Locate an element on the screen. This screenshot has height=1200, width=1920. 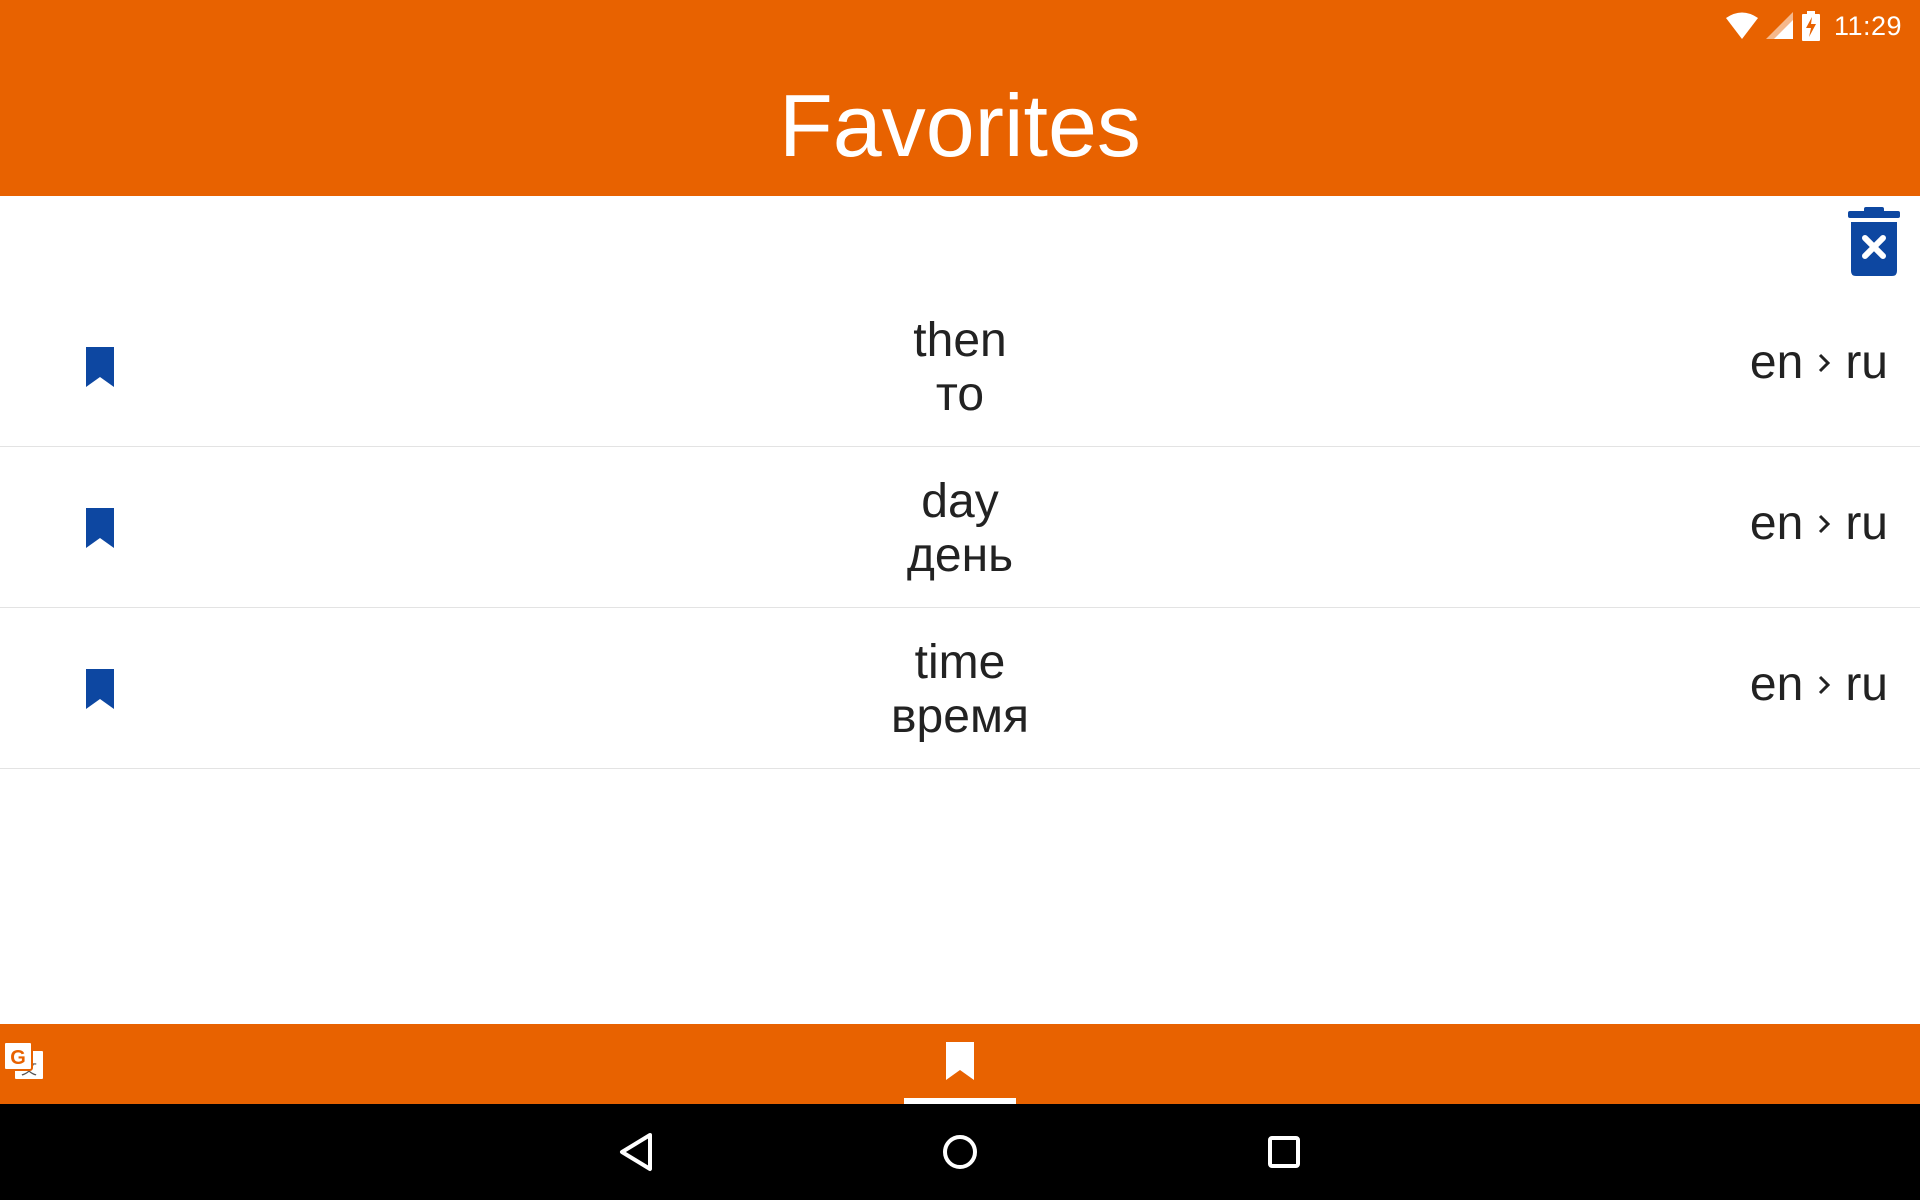
home-button is located at coordinates (960, 1152).